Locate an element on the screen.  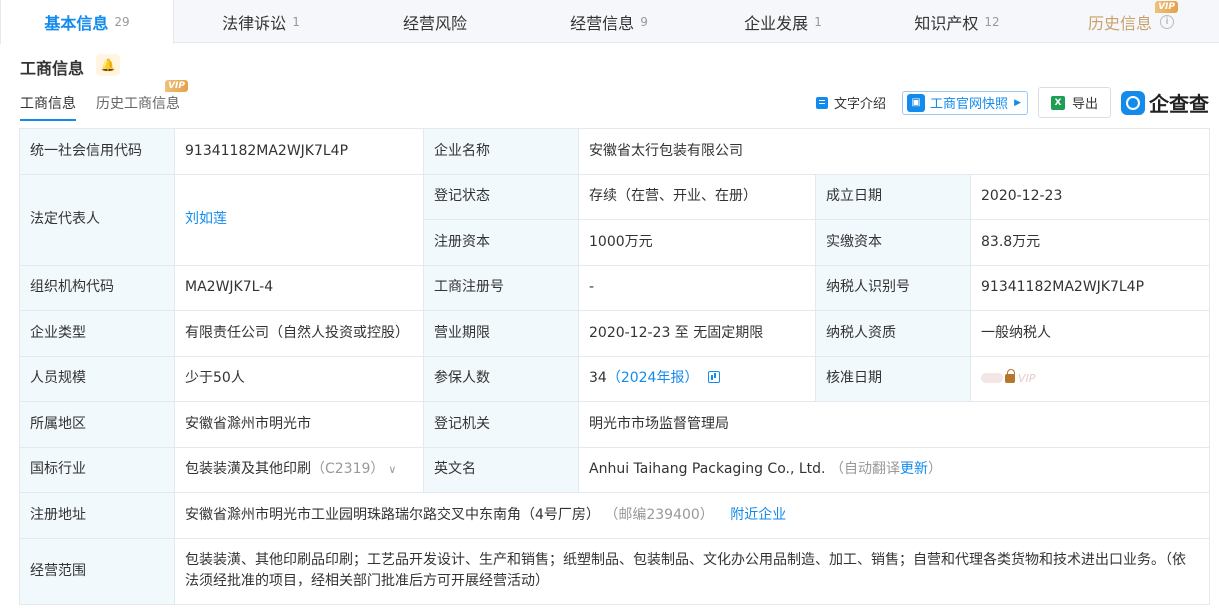
industry-code: （C2319） is located at coordinates (348, 469).